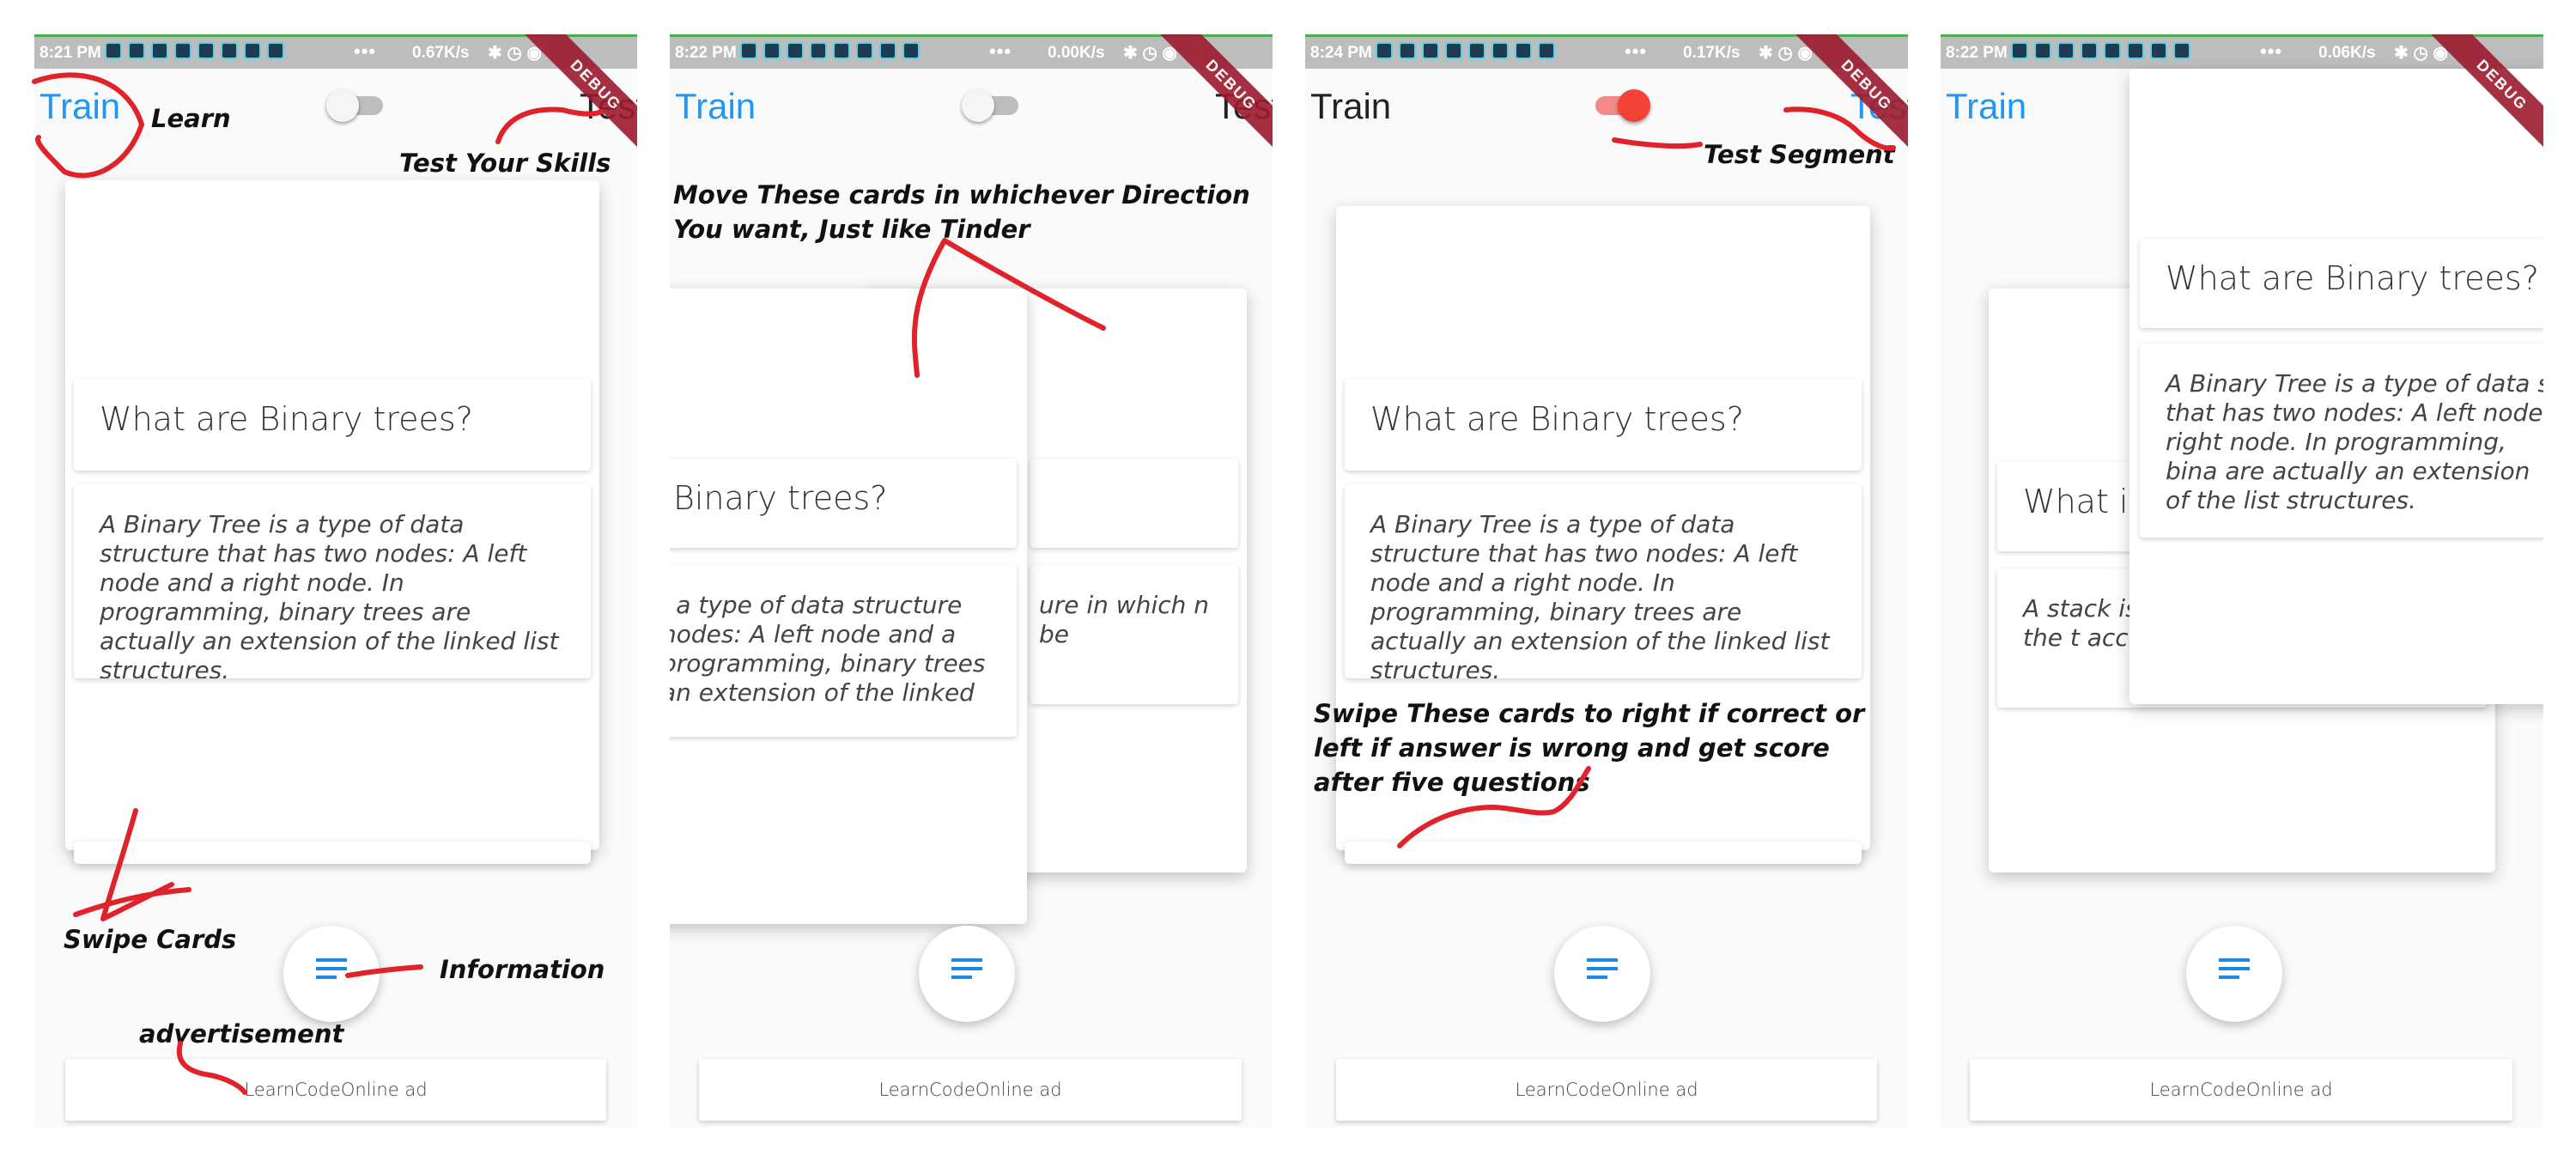 The height and width of the screenshot is (1161, 2576). Describe the element at coordinates (843, 503) in the screenshot. I see `card-question: Binary trees?` at that location.